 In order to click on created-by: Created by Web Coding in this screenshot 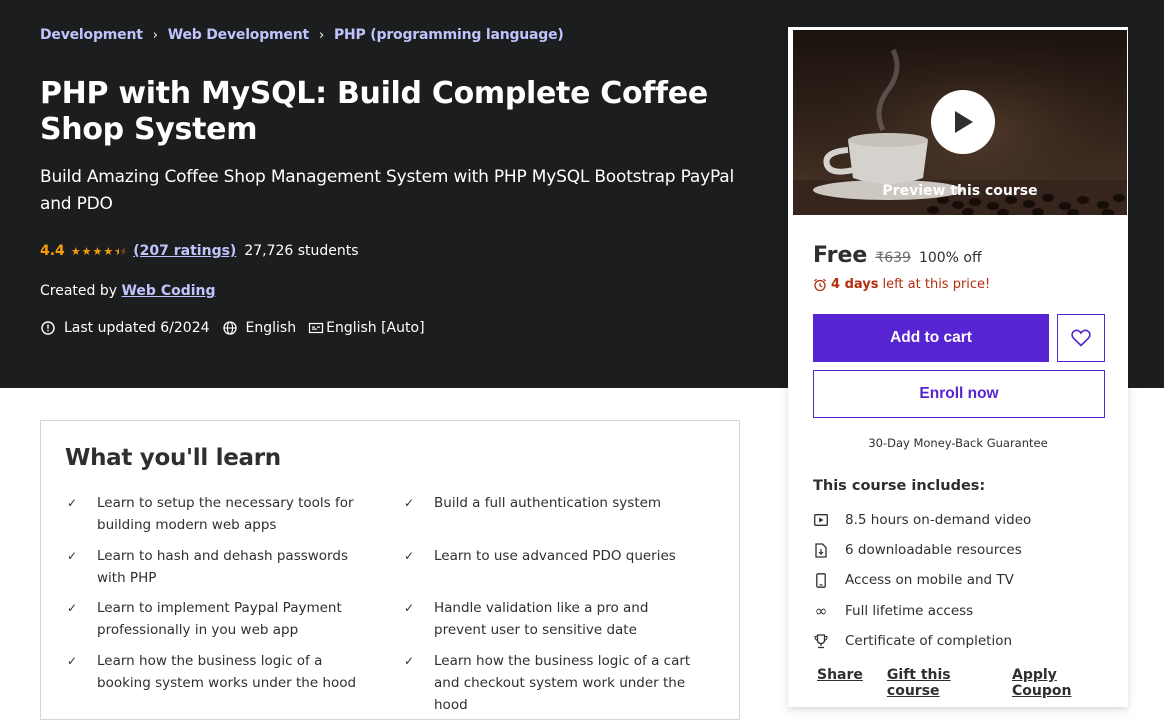, I will do `click(128, 291)`.